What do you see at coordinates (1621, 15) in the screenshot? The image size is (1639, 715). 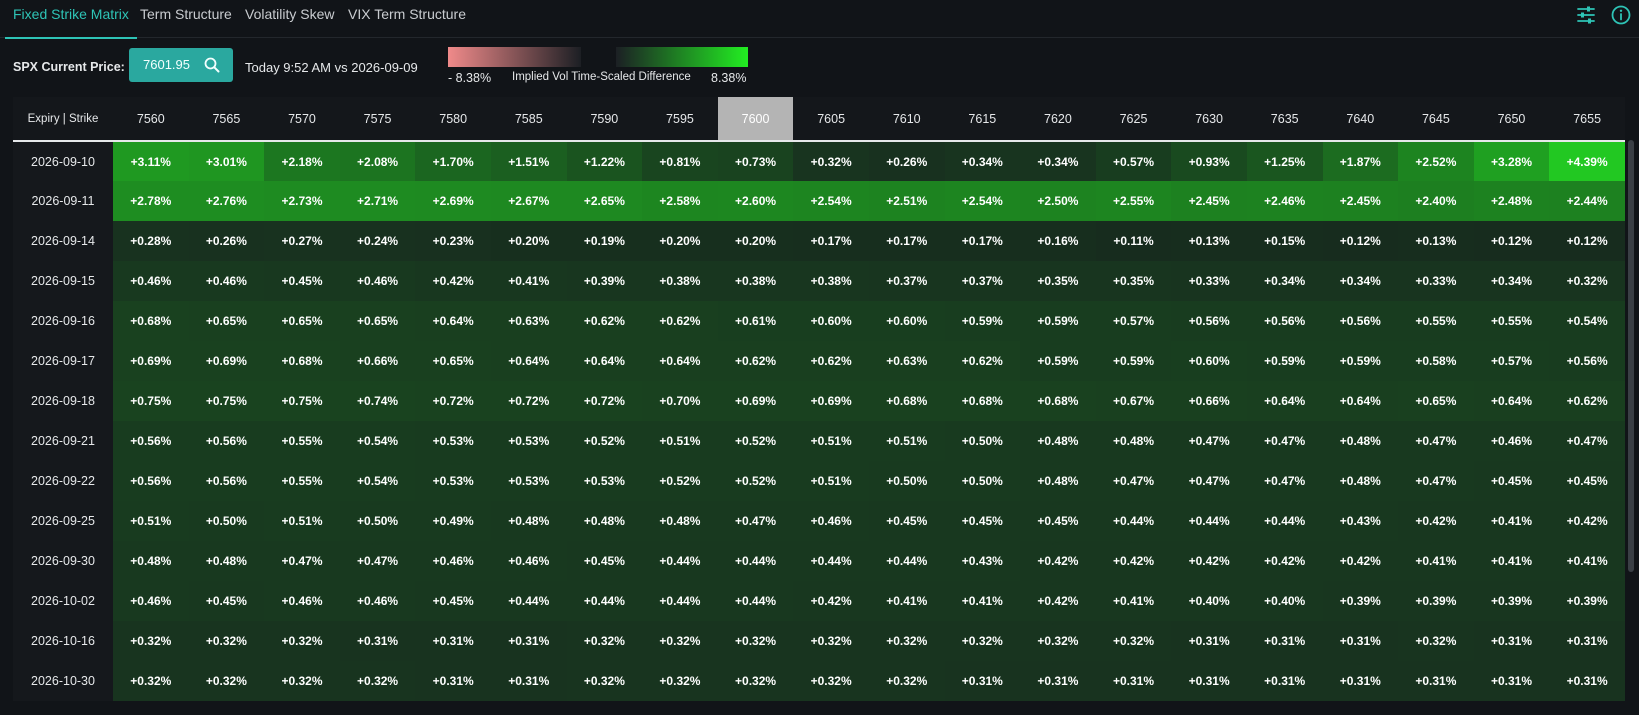 I see `info-icon` at bounding box center [1621, 15].